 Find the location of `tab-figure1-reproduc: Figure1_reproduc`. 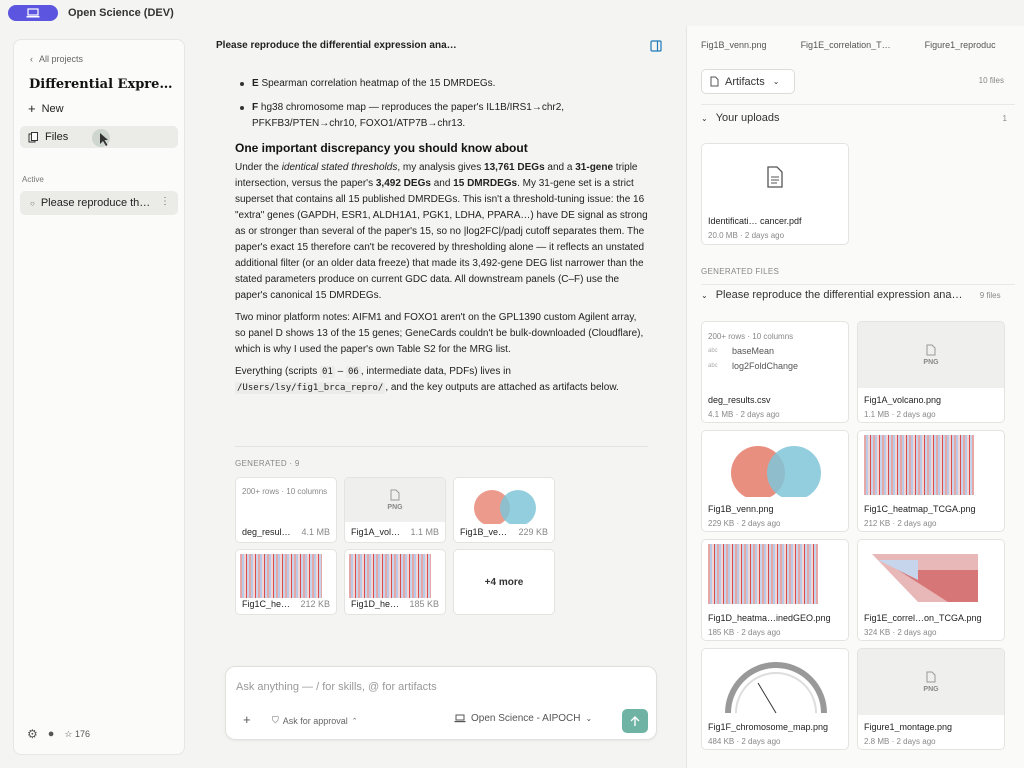

tab-figure1-reproduc: Figure1_reproduc is located at coordinates (960, 45).